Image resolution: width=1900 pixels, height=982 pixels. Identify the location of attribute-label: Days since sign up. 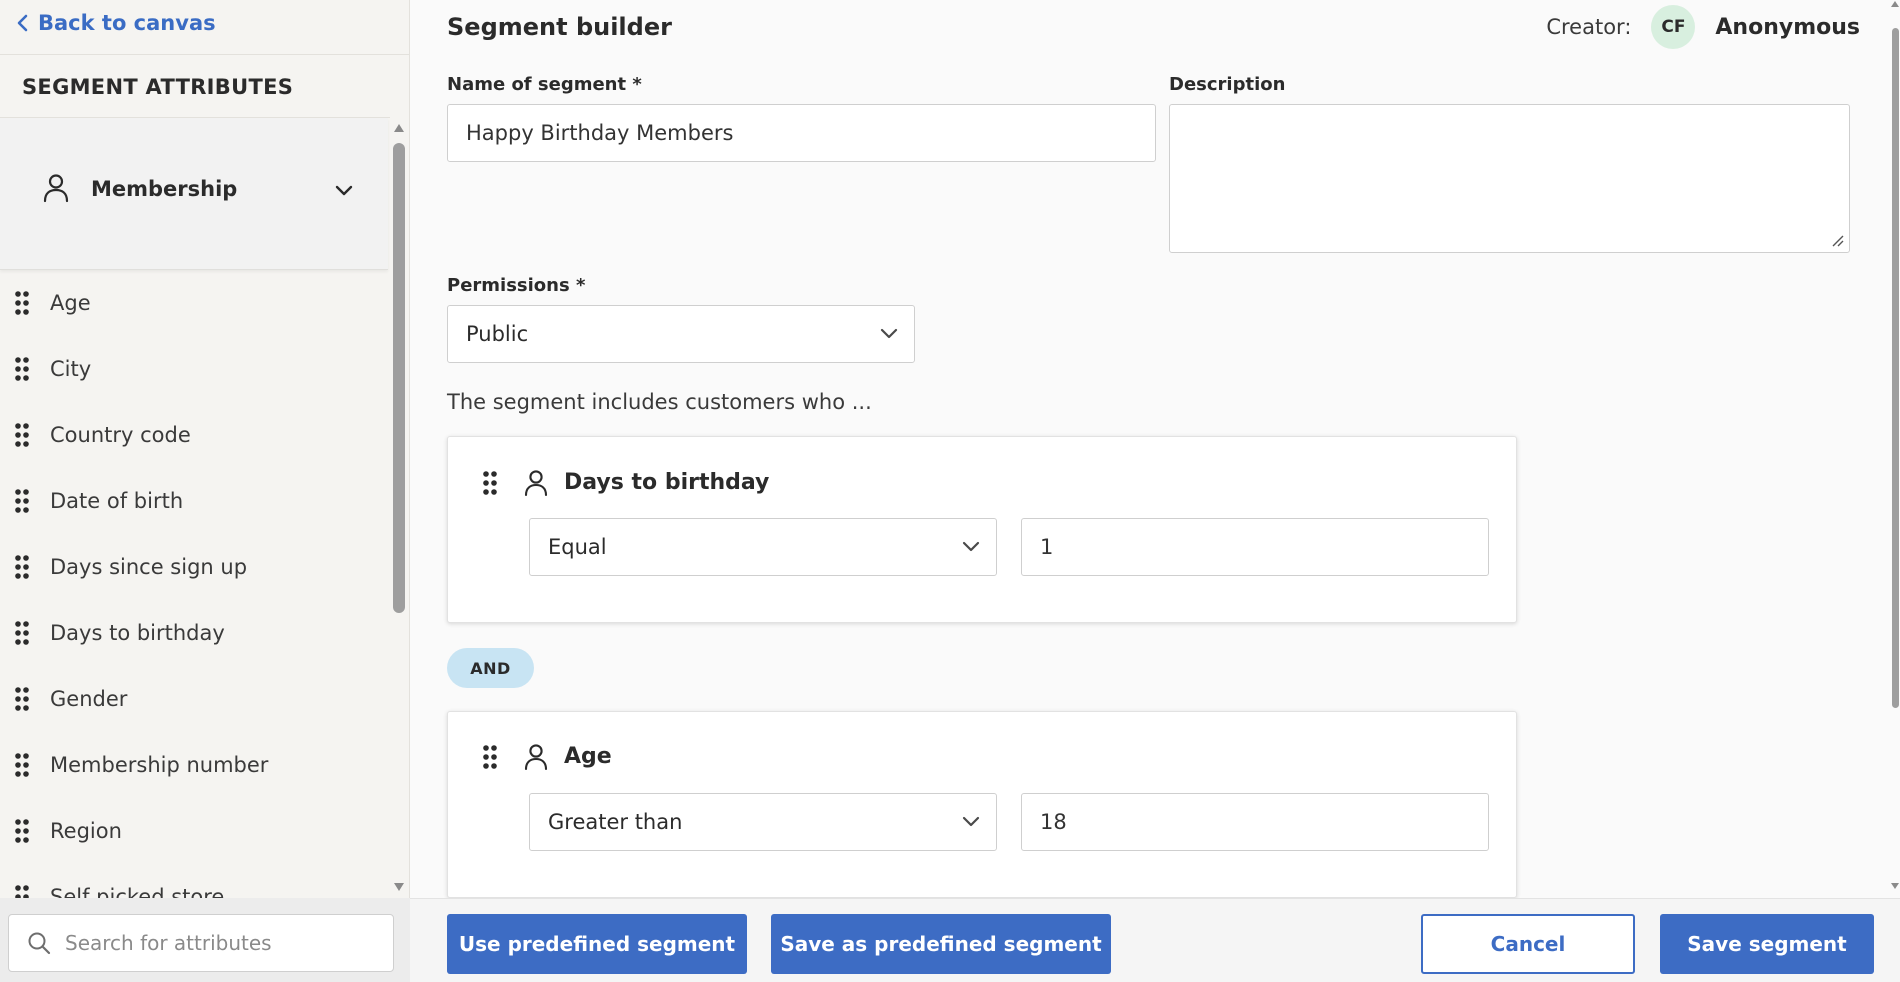
(149, 567).